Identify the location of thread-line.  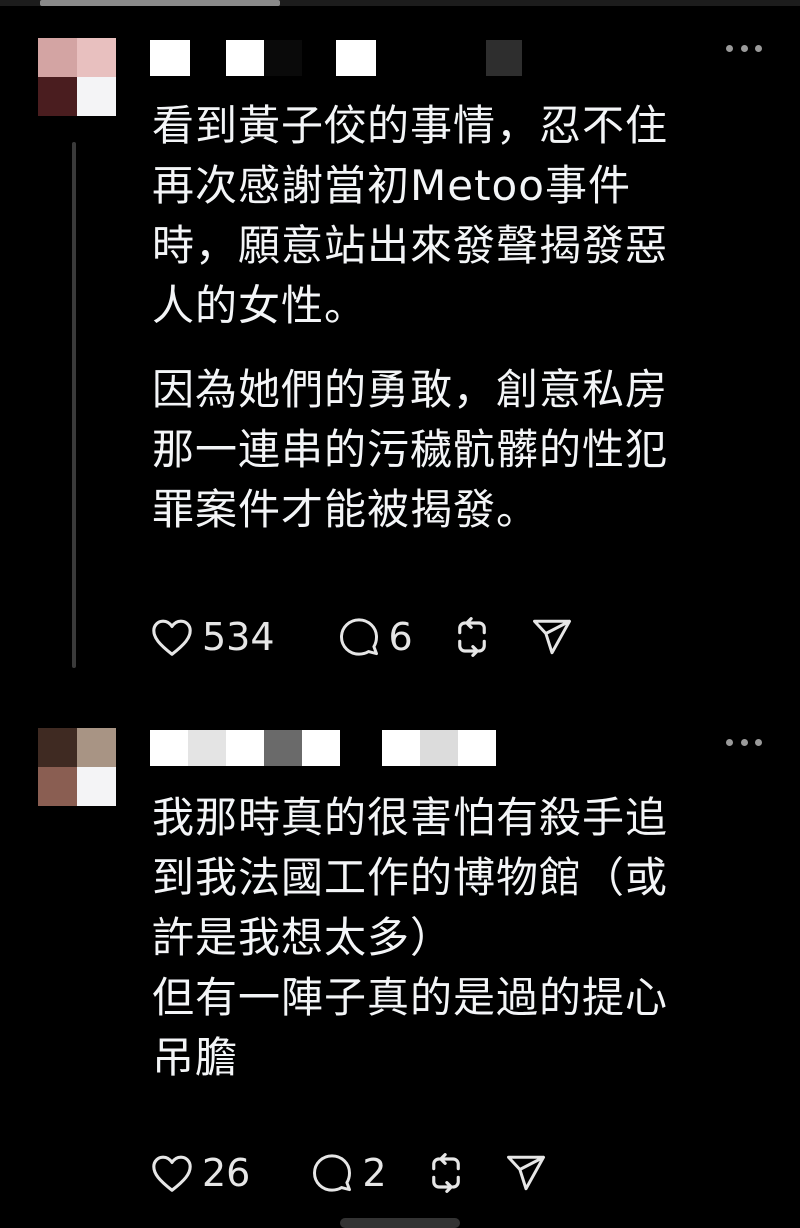
(74, 405).